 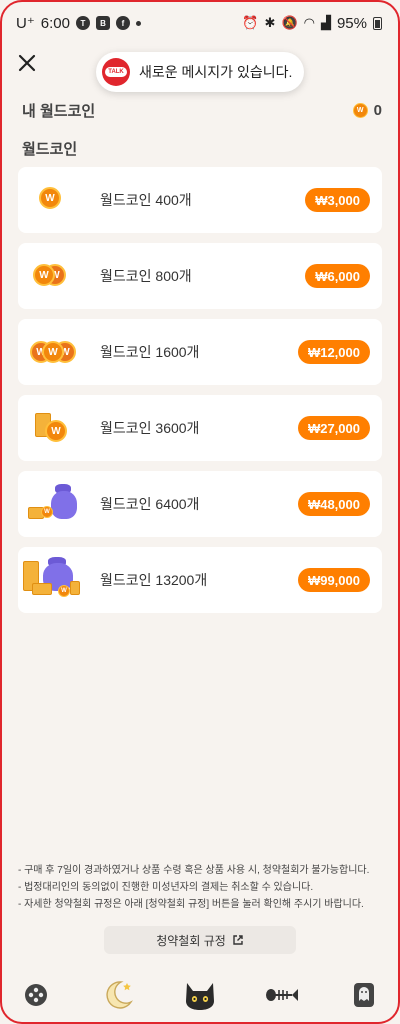 I want to click on more-notifications-dot, so click(x=138, y=23).